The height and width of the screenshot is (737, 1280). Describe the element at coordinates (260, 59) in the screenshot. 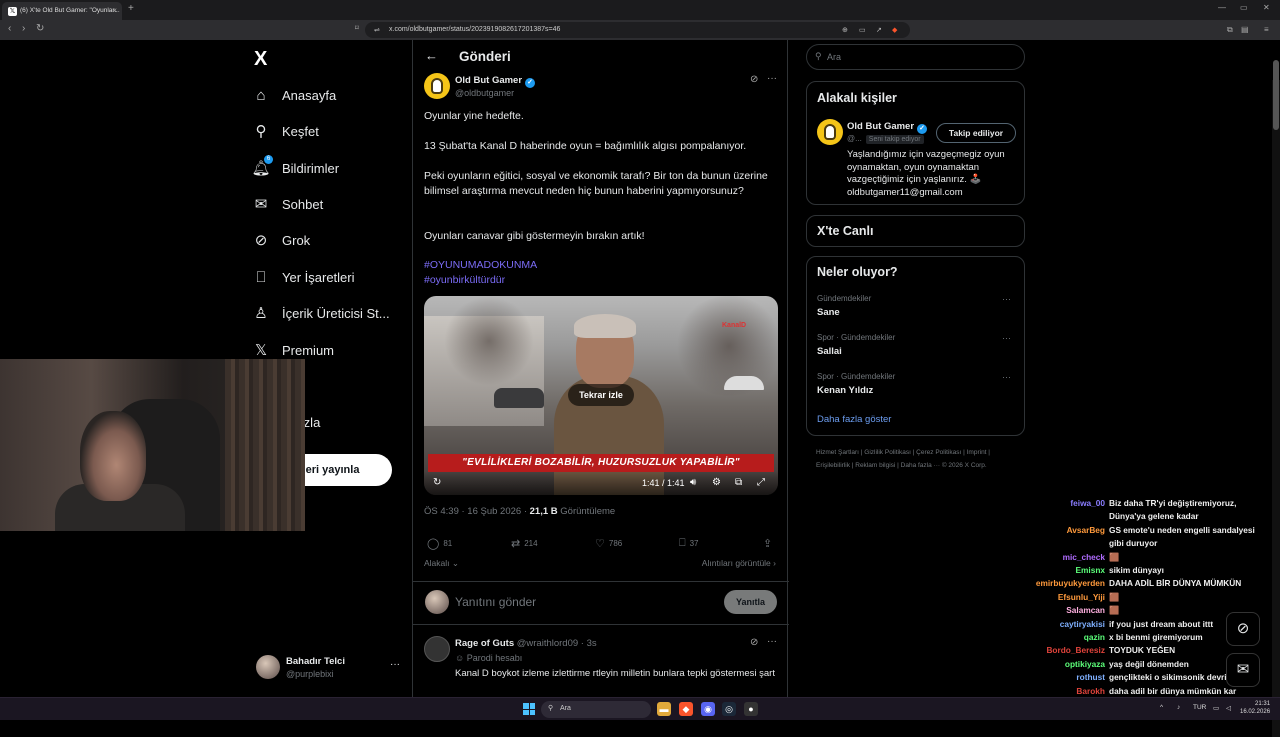

I see `x-logo-icon: X` at that location.